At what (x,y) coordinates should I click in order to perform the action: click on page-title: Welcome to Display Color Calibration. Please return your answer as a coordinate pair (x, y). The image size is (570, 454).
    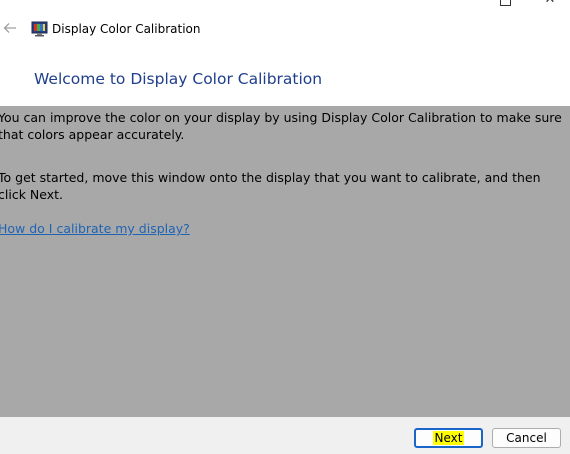
    Looking at the image, I should click on (178, 79).